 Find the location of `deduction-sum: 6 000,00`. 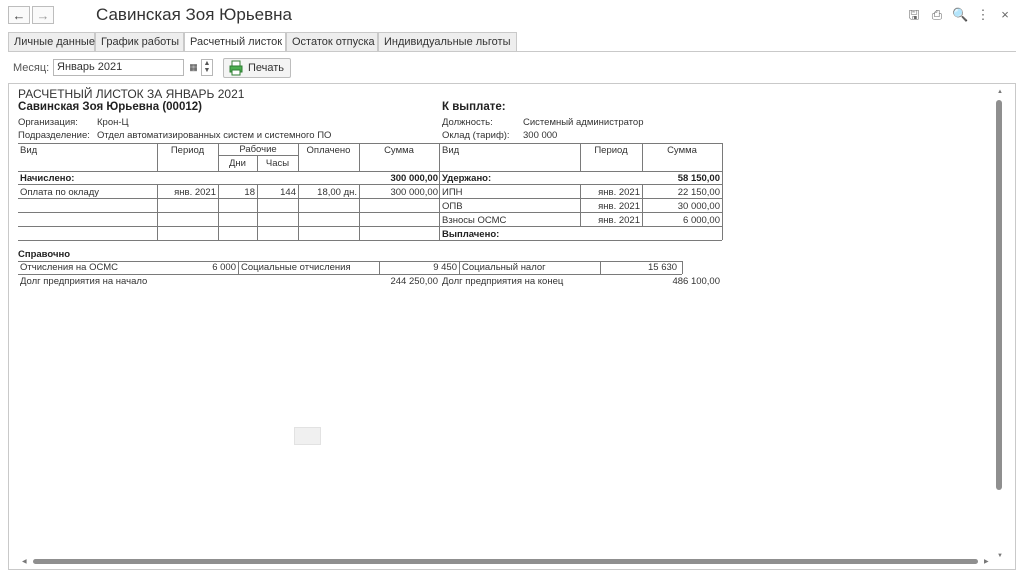

deduction-sum: 6 000,00 is located at coordinates (701, 220).